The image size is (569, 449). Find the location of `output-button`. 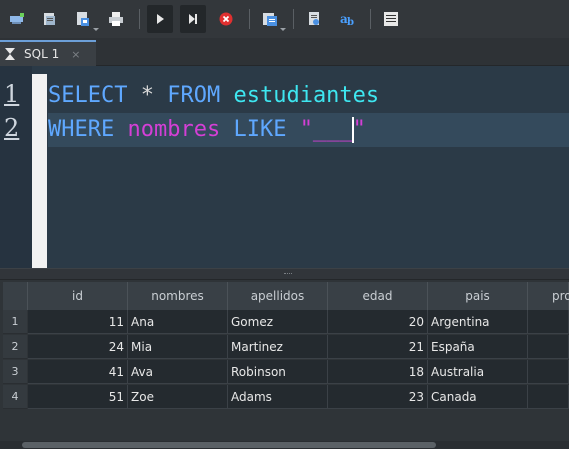

output-button is located at coordinates (391, 19).